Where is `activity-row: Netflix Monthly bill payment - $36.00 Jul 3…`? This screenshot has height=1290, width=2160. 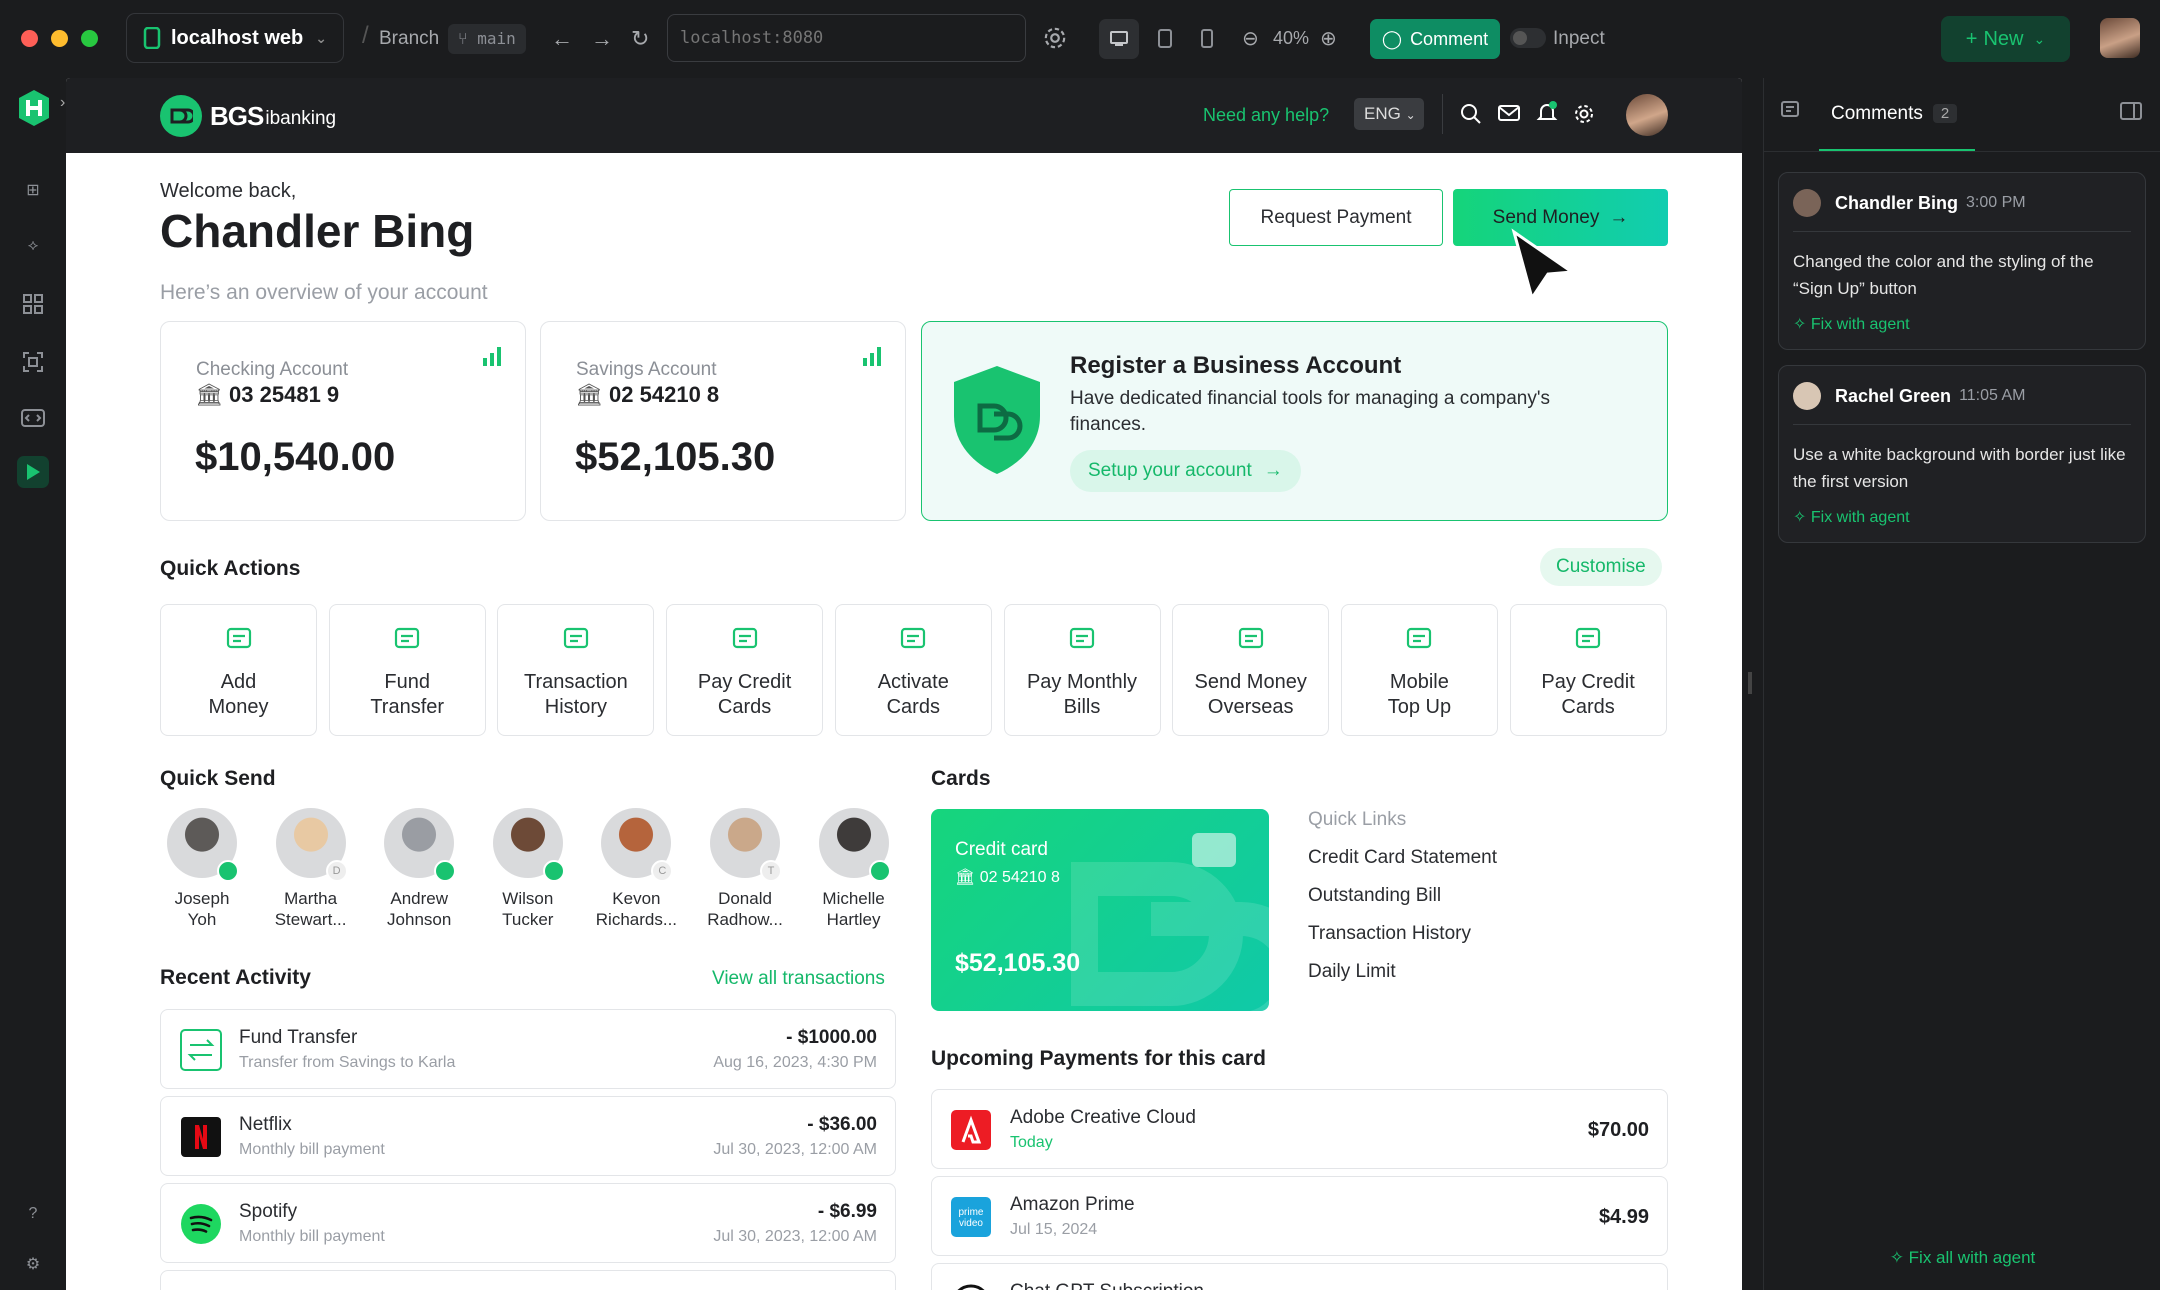 activity-row: Netflix Monthly bill payment - $36.00 Jul 3… is located at coordinates (528, 1136).